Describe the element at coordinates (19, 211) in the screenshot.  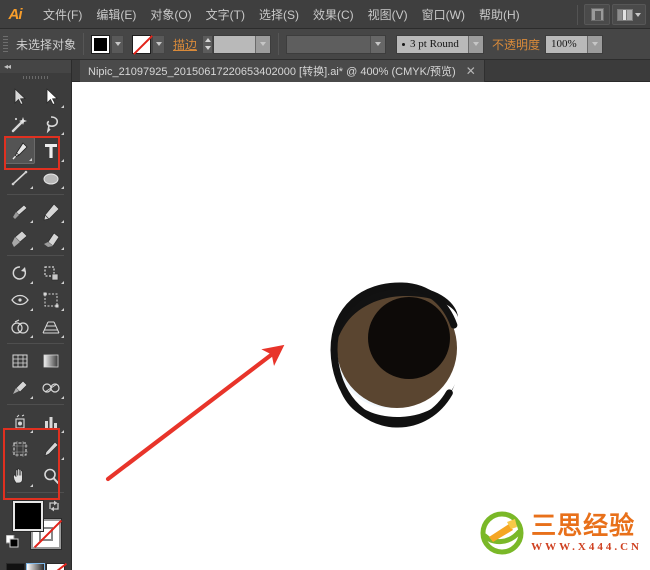
I see `paintbrush-tool` at that location.